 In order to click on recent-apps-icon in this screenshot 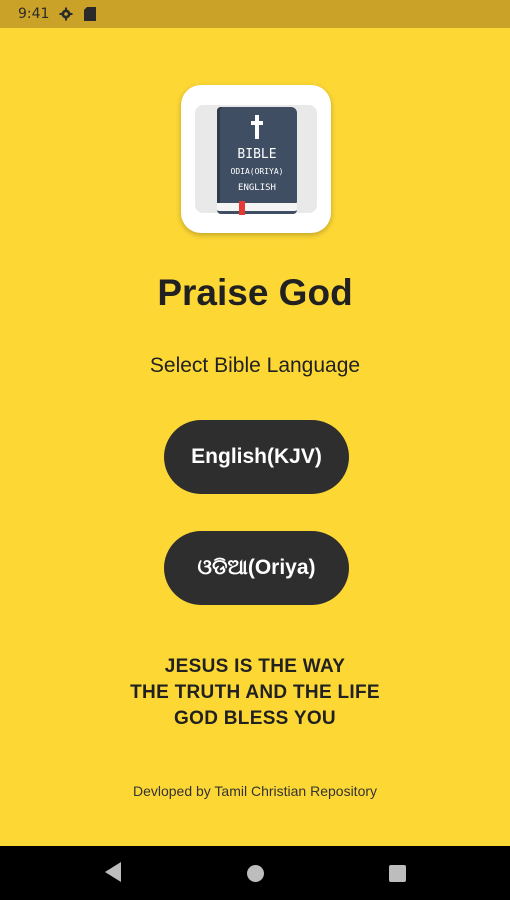, I will do `click(397, 873)`.